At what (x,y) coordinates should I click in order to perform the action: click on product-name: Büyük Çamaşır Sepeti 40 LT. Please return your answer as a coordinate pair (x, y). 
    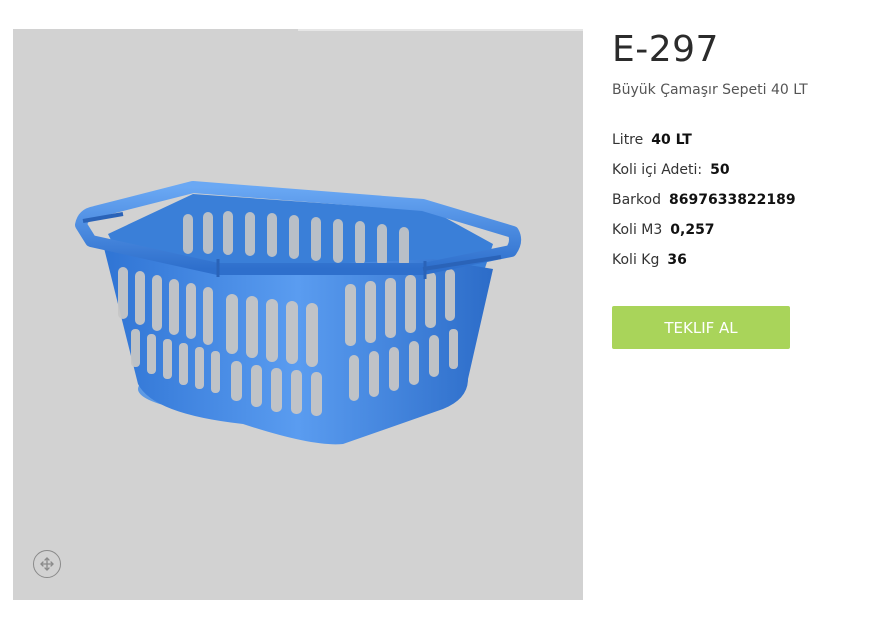
    Looking at the image, I should click on (710, 90).